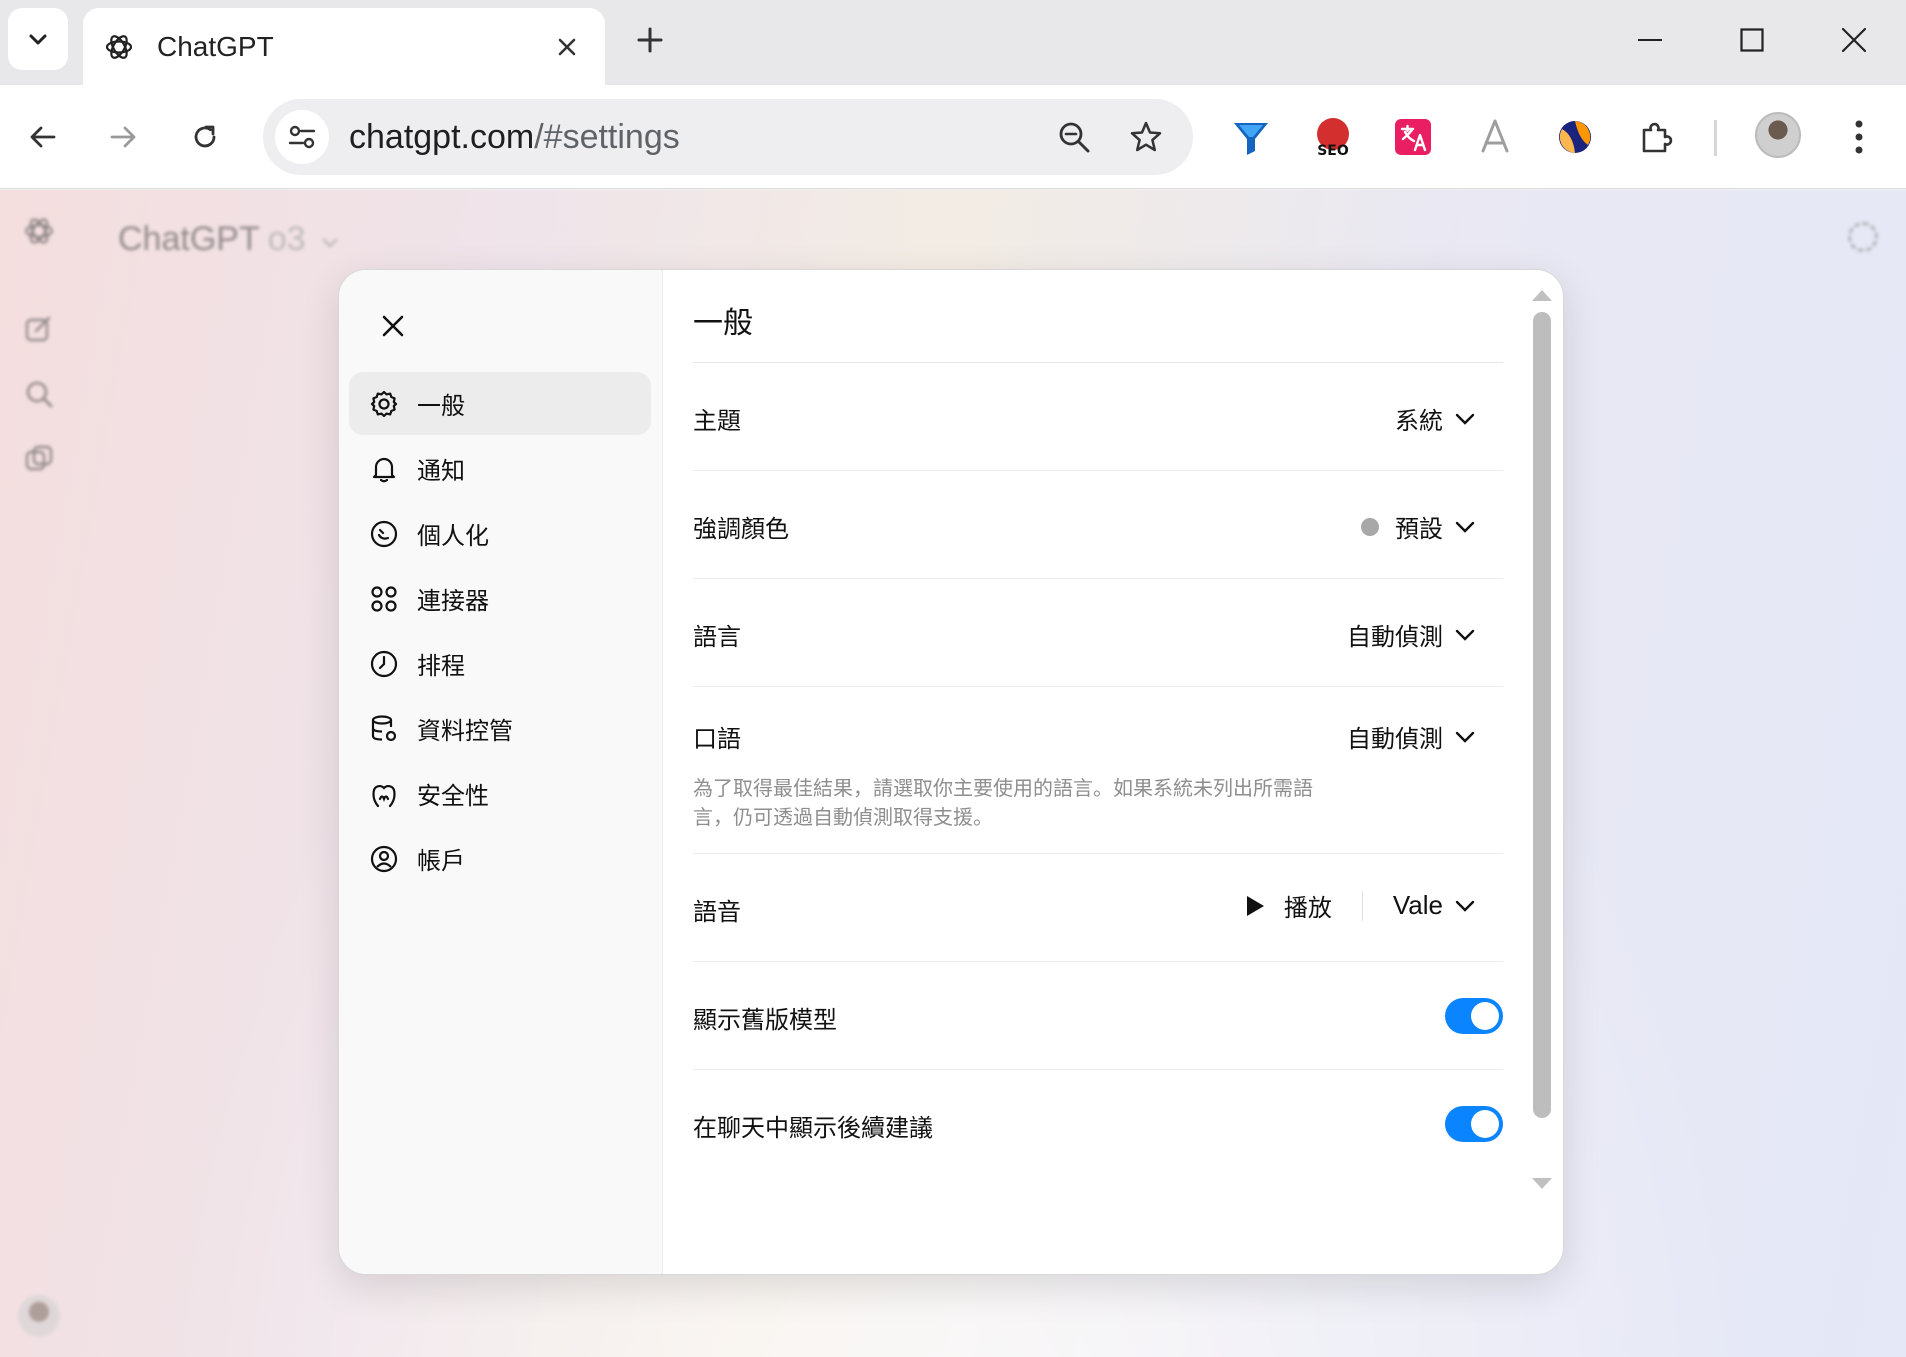  Describe the element at coordinates (384, 727) in the screenshot. I see `database-icon` at that location.